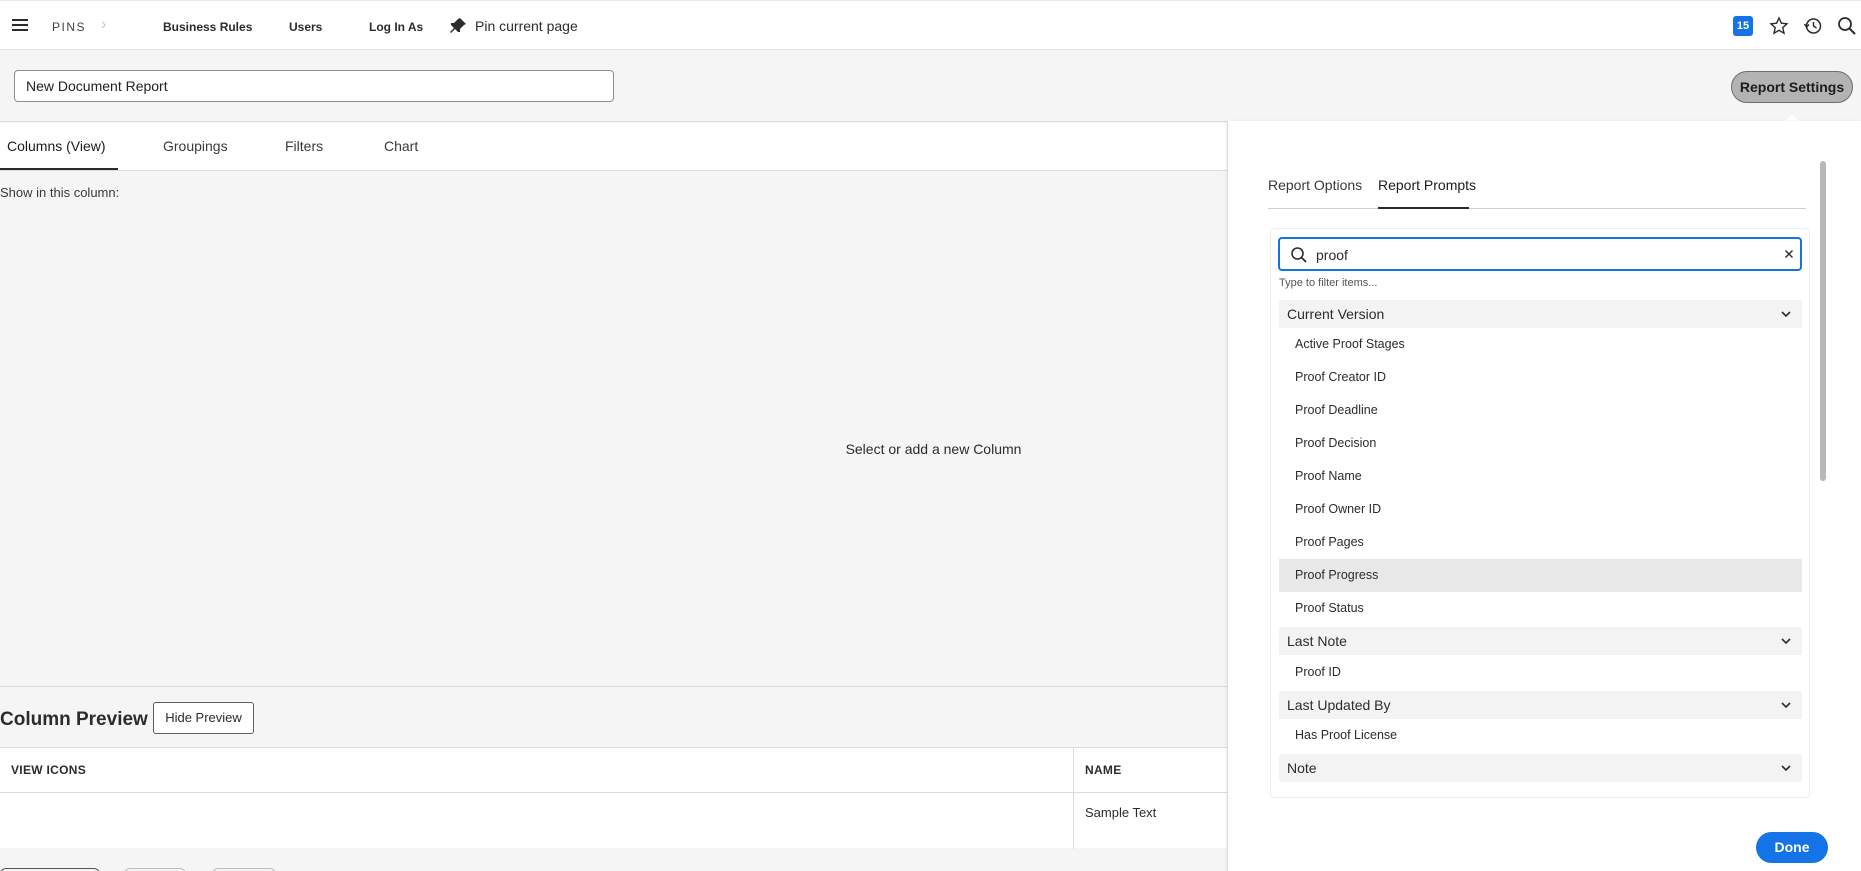 The image size is (1861, 871). Describe the element at coordinates (526, 26) in the screenshot. I see `pin-label: Pin current page` at that location.